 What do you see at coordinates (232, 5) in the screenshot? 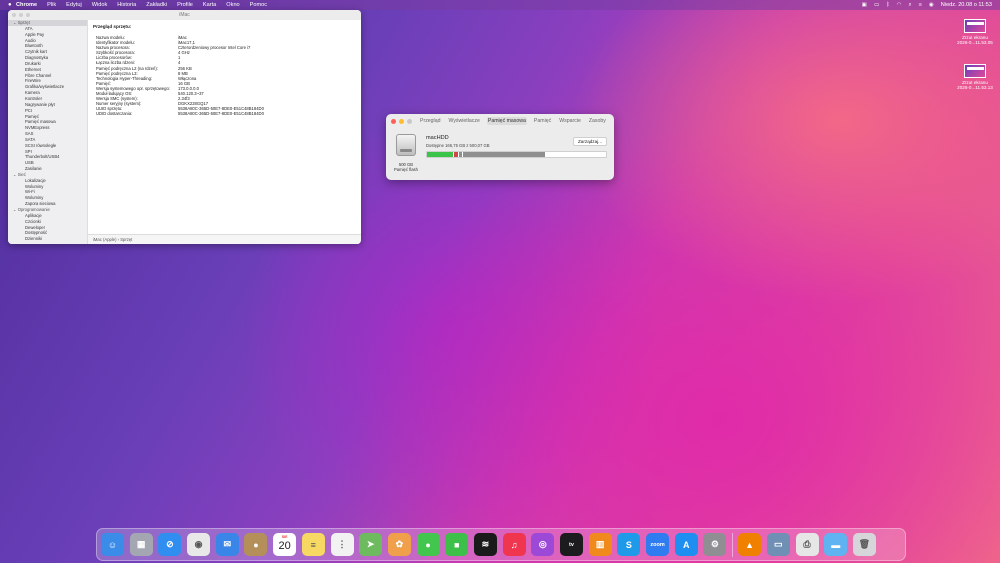
I see `menu-item-window: Okno` at bounding box center [232, 5].